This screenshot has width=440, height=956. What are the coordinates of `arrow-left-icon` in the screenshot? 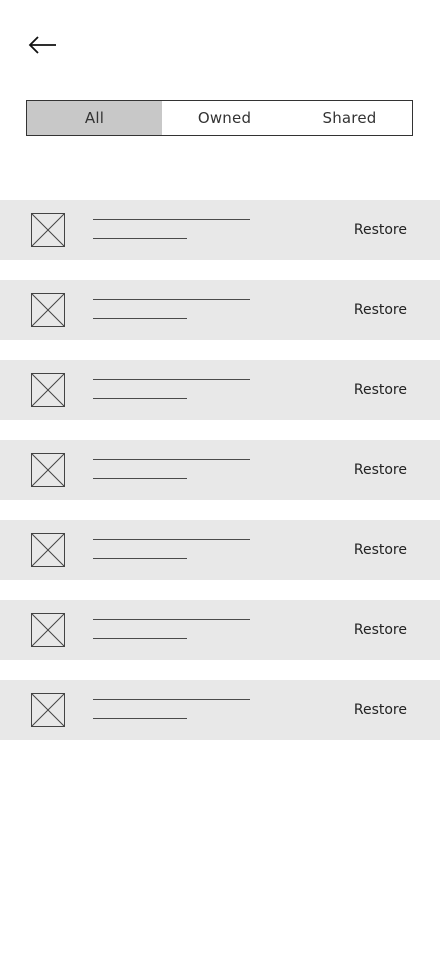 It's located at (42, 45).